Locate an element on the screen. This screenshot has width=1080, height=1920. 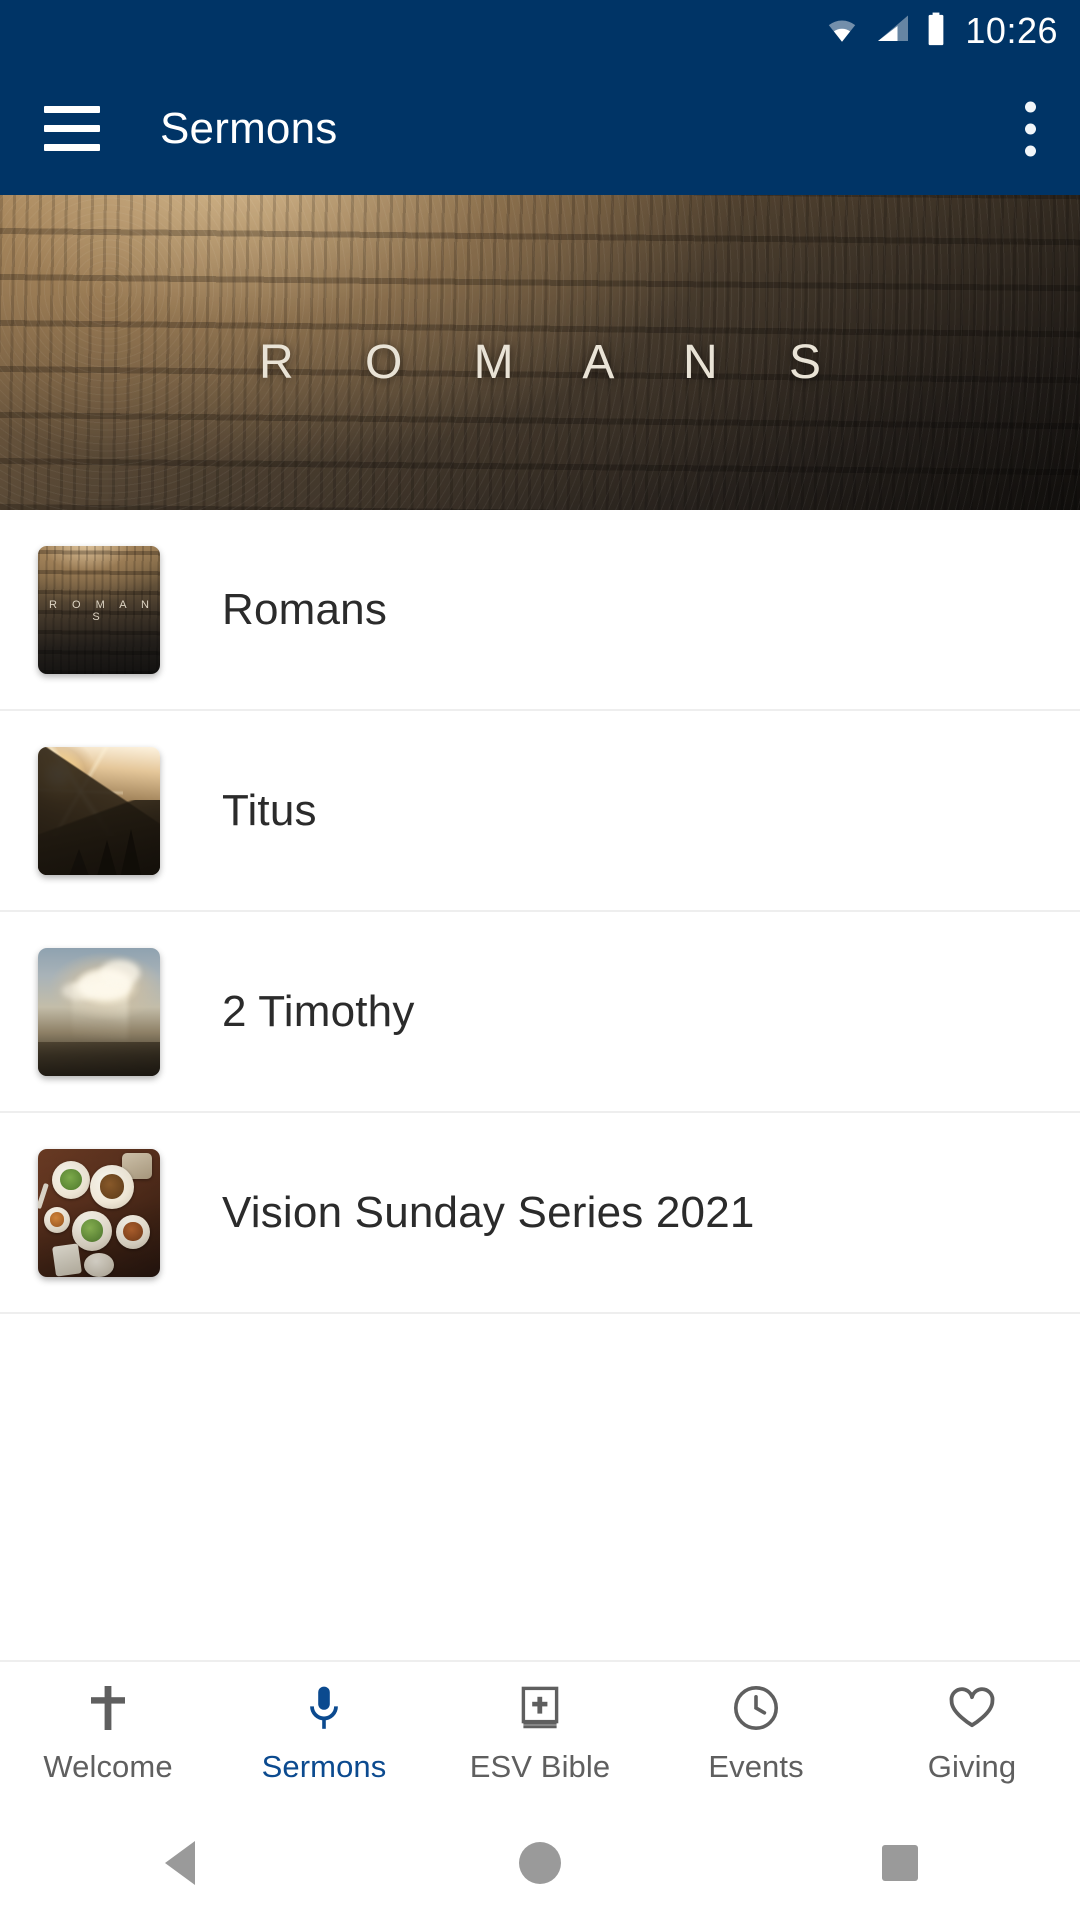
tab-welcome: Welcome is located at coordinates (108, 1734).